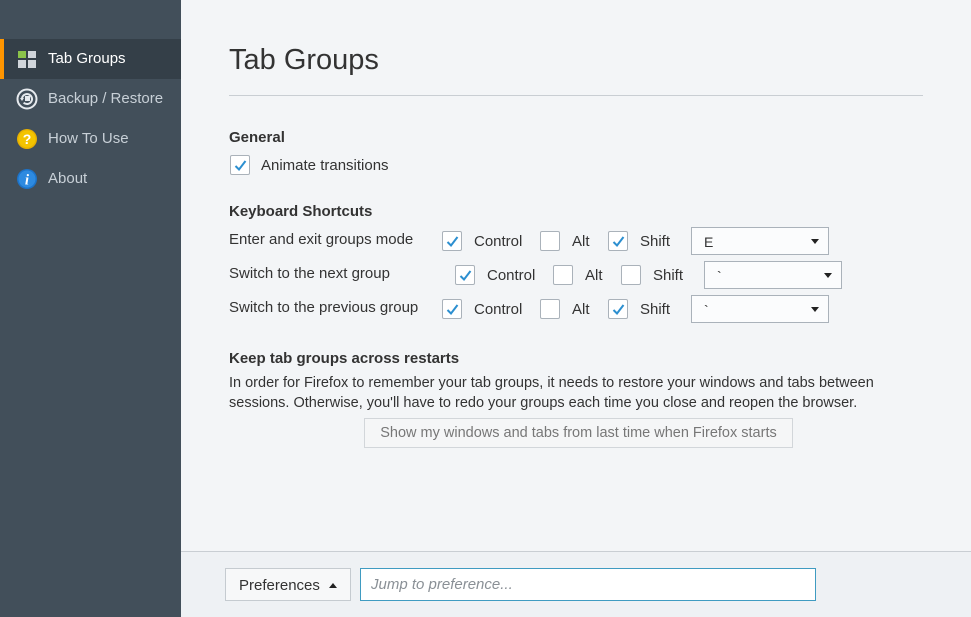 The image size is (971, 617). I want to click on sidebar-item-label: About, so click(68, 178).